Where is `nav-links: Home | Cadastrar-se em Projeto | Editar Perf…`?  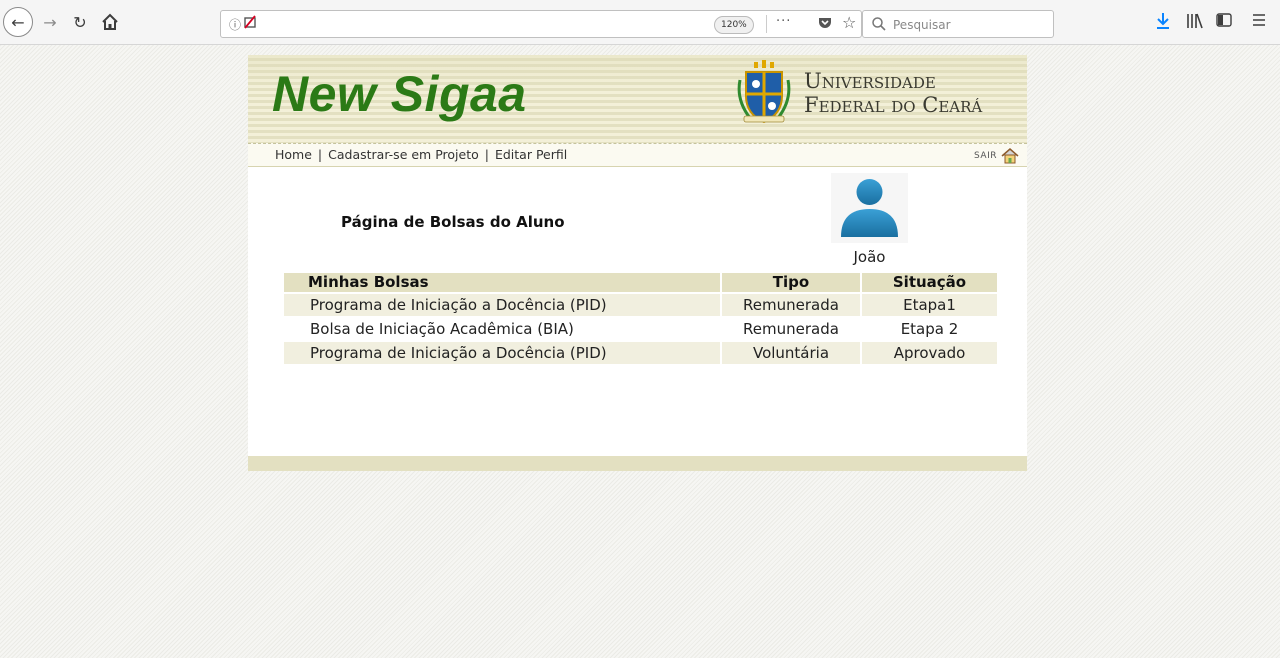 nav-links: Home | Cadastrar-se em Projeto | Editar Perf… is located at coordinates (421, 154).